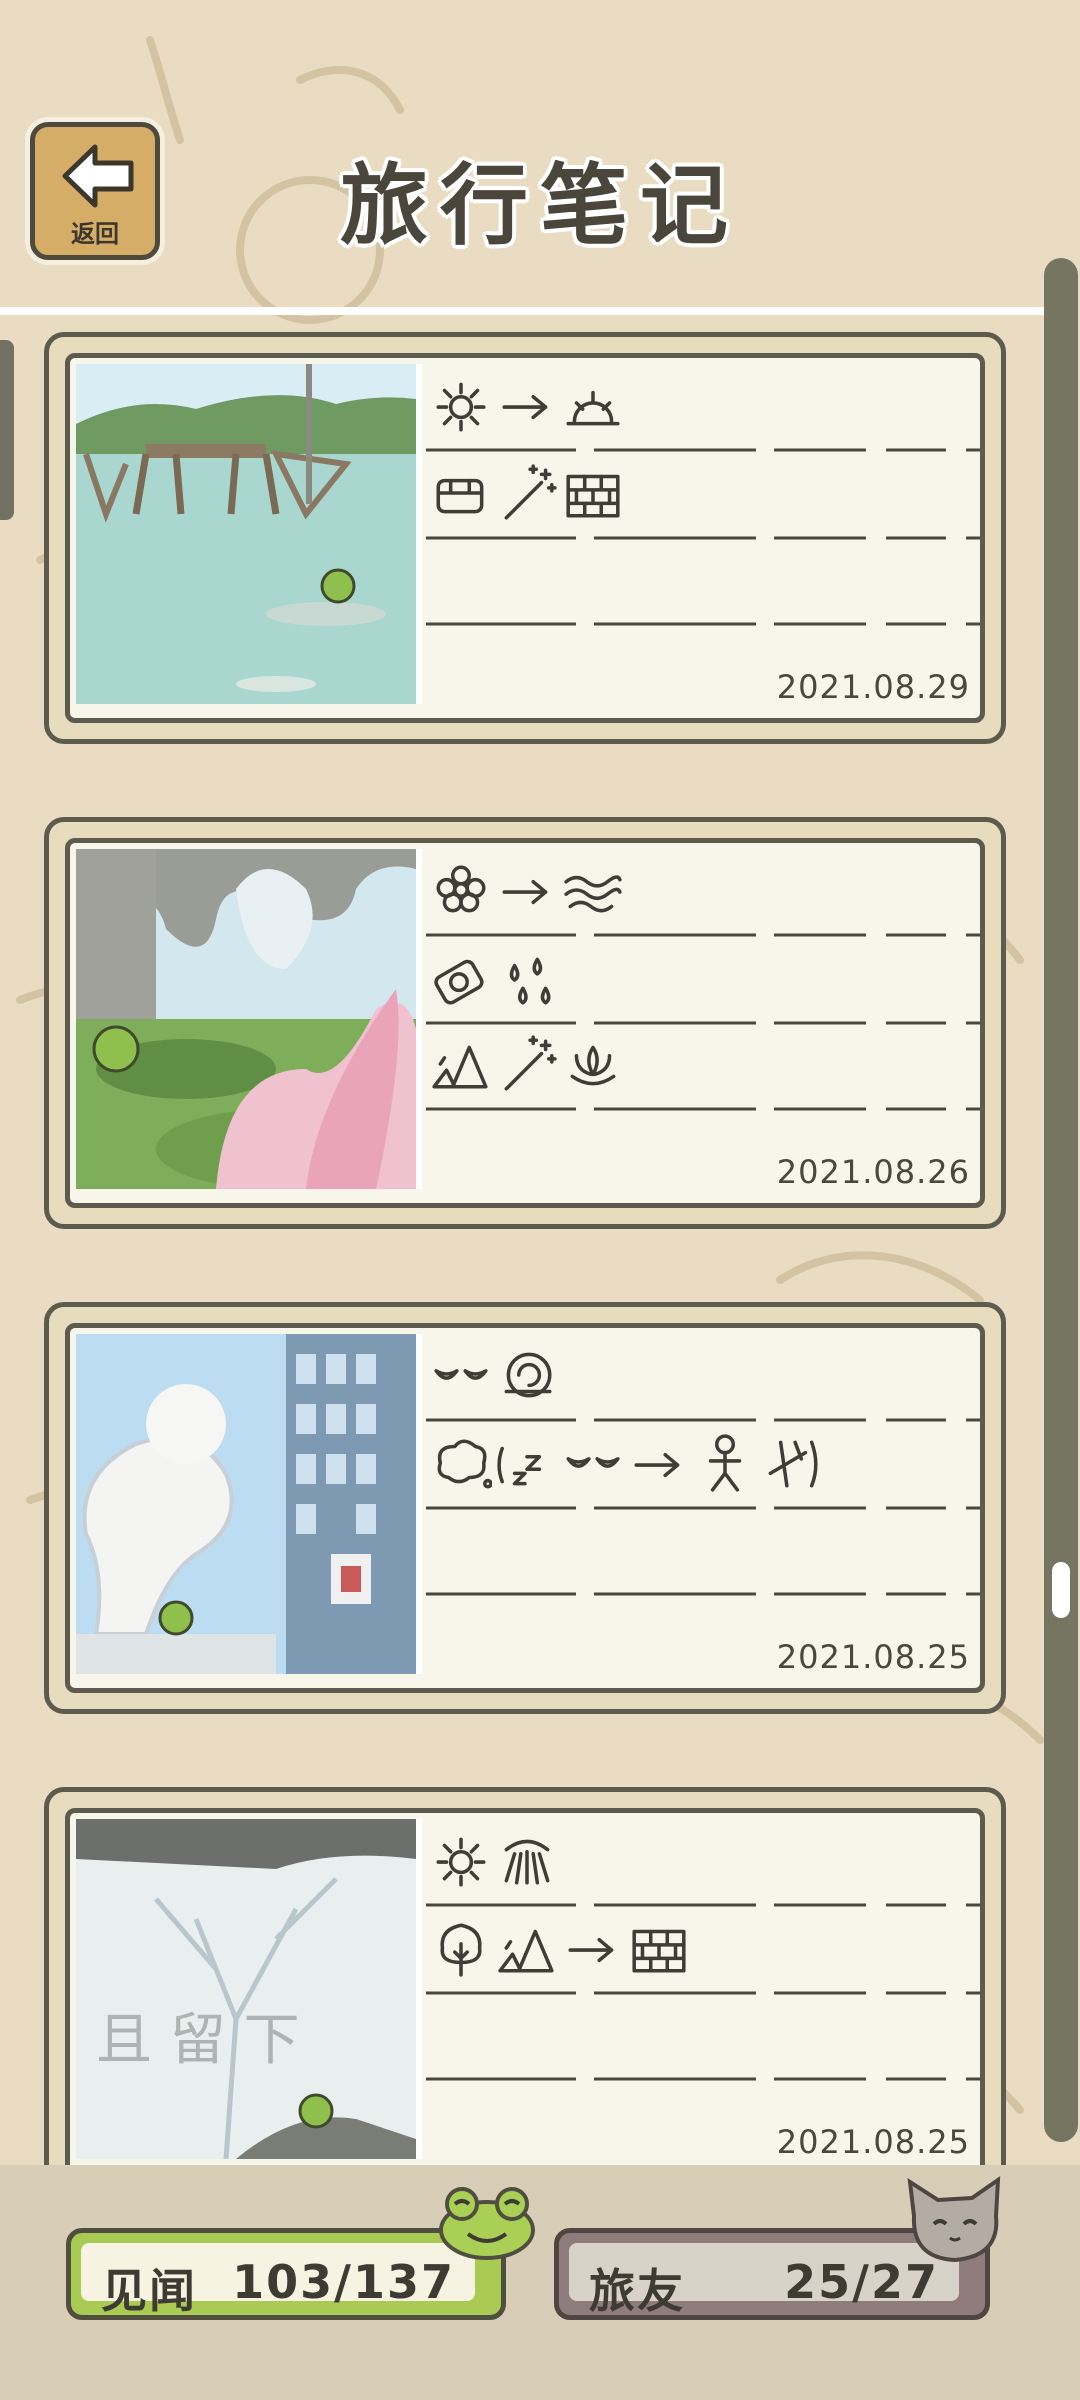 This screenshot has width=1080, height=2400. What do you see at coordinates (519, 1466) in the screenshot?
I see `sleep-icon` at bounding box center [519, 1466].